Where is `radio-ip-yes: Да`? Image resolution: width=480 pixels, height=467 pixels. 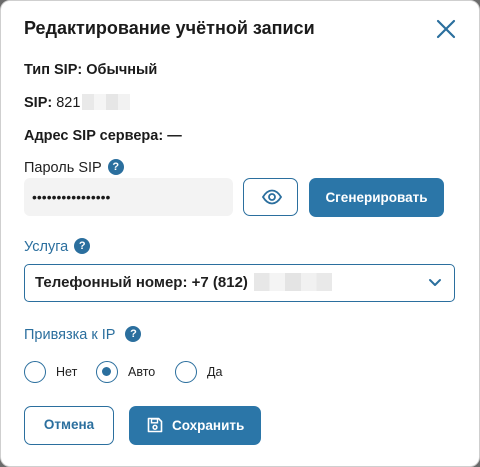
radio-ip-yes: Да is located at coordinates (205, 373).